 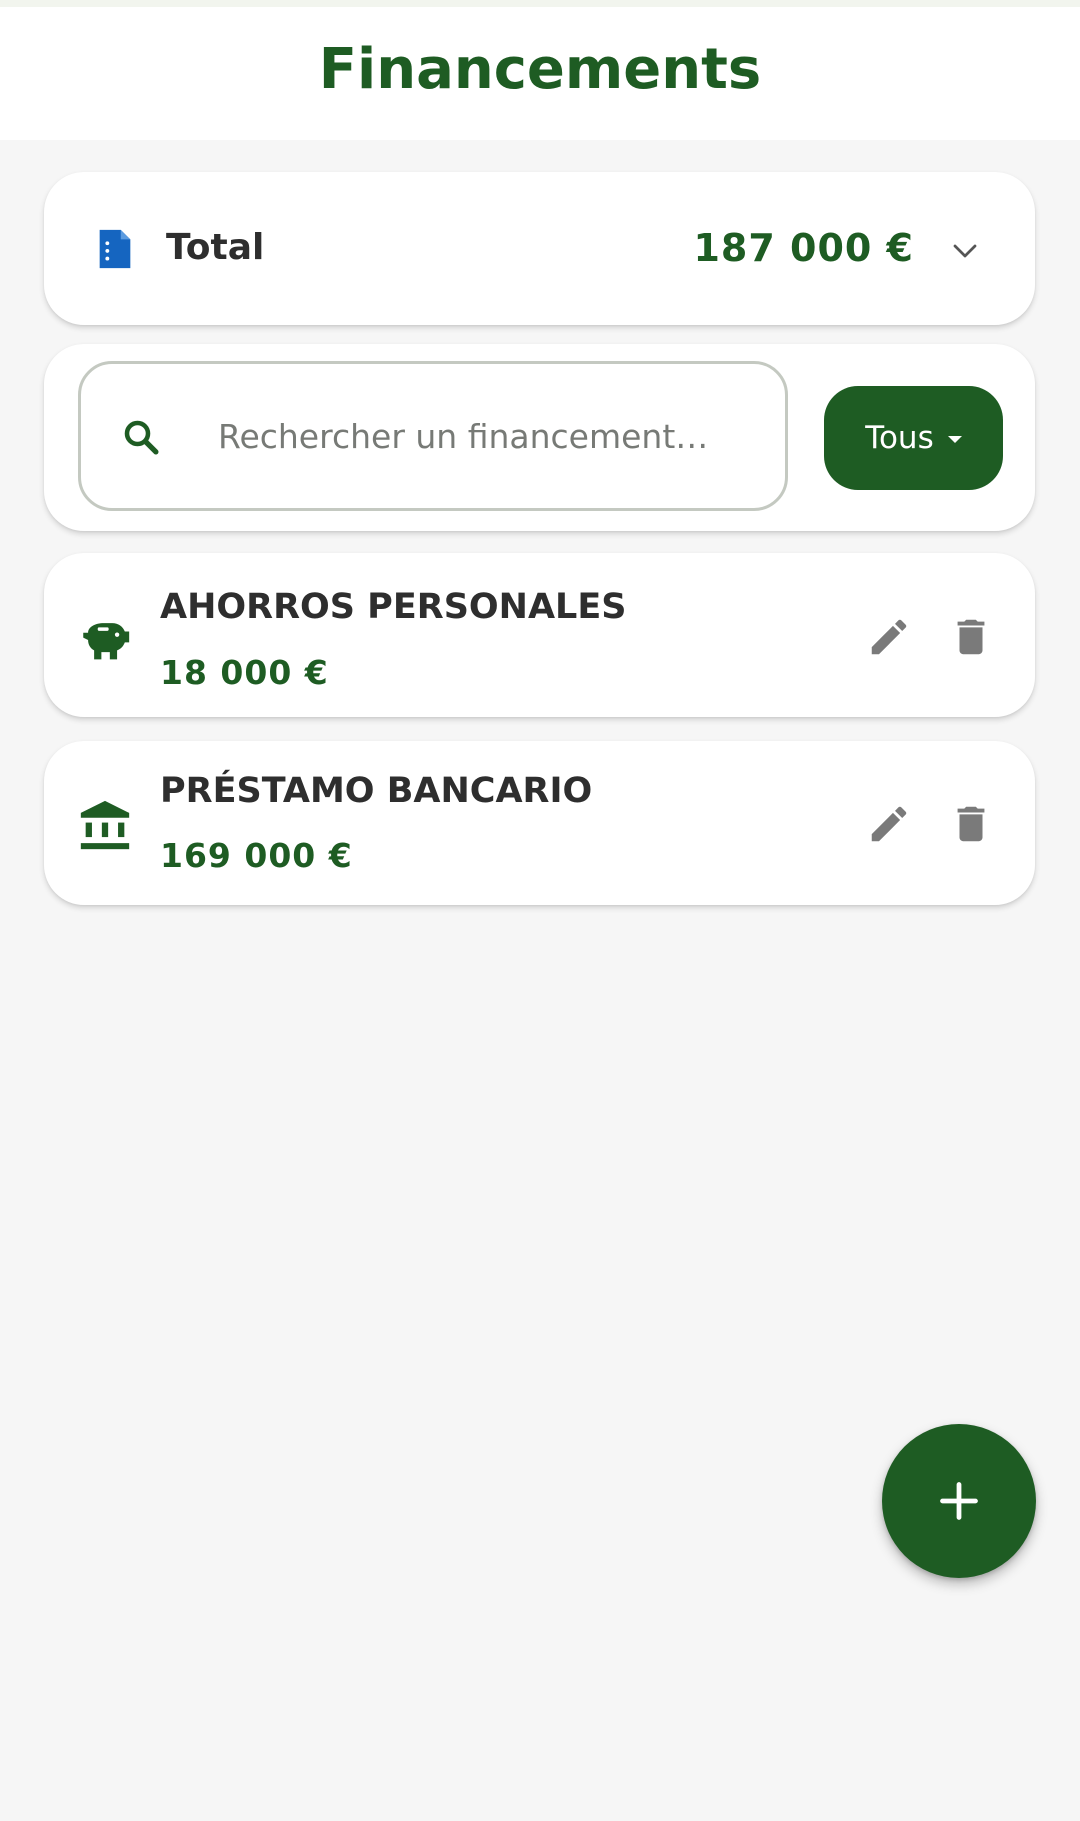 What do you see at coordinates (954, 439) in the screenshot?
I see `caret-down-icon` at bounding box center [954, 439].